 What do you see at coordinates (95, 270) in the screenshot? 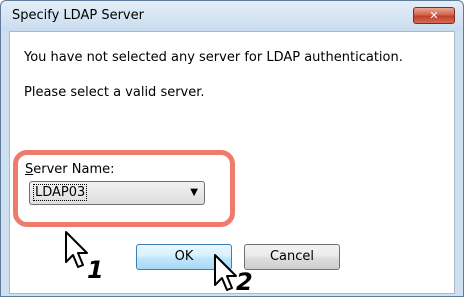
I see `step-1-number: 1` at bounding box center [95, 270].